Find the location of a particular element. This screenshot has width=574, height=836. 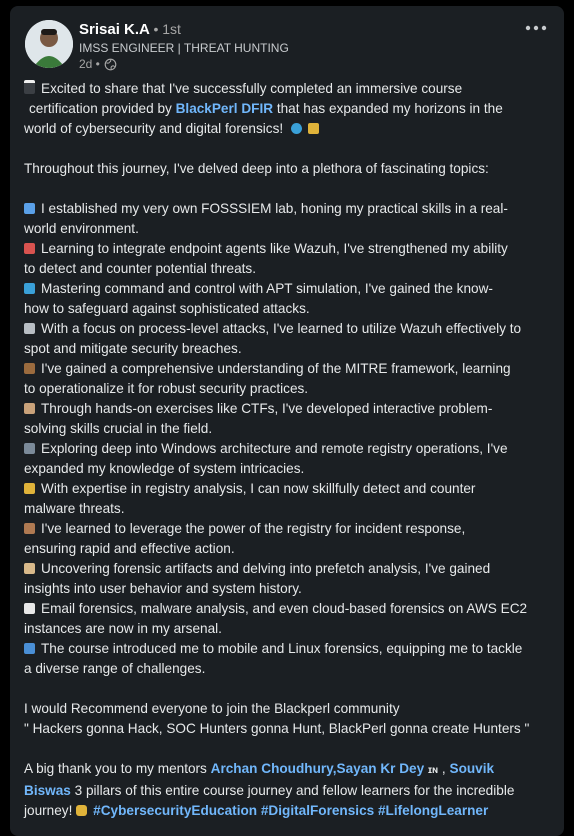

avatar is located at coordinates (49, 44).